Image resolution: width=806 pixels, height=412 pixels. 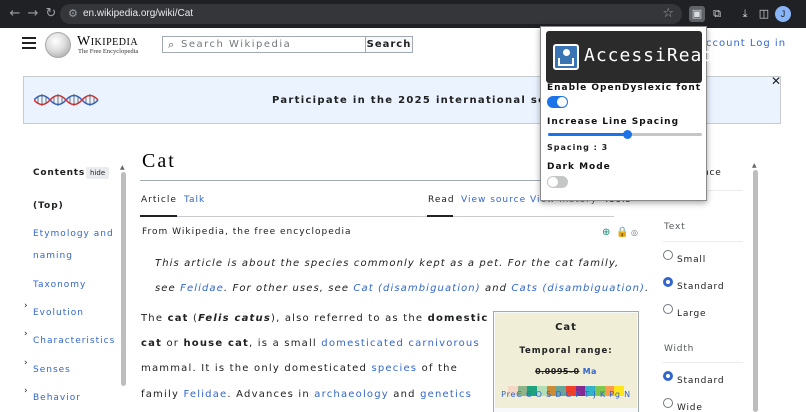 What do you see at coordinates (158, 216) in the screenshot?
I see `tab-article-underline` at bounding box center [158, 216].